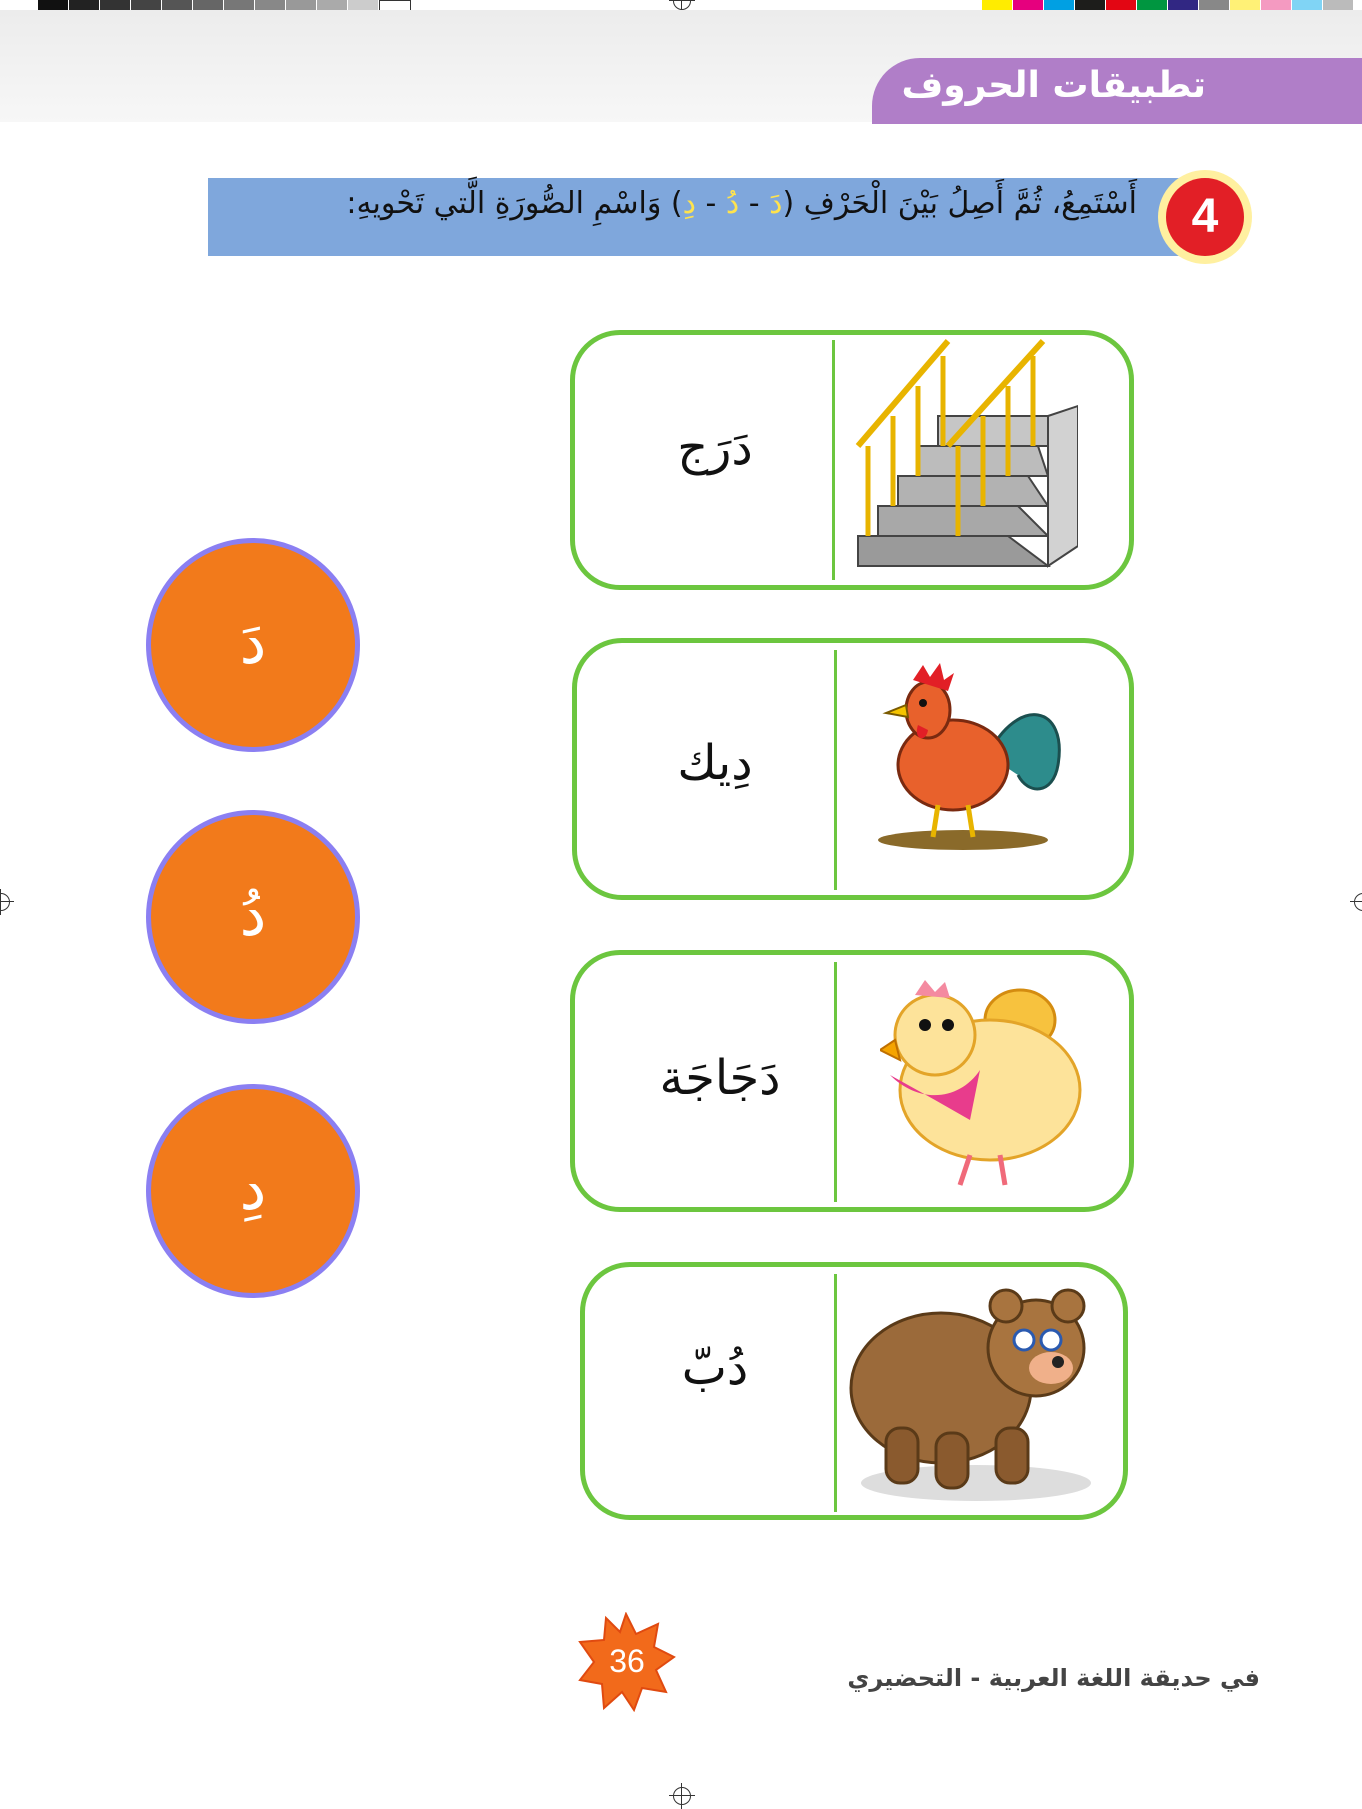 This screenshot has width=1362, height=1809. What do you see at coordinates (966, 453) in the screenshot?
I see `stairs-icon` at bounding box center [966, 453].